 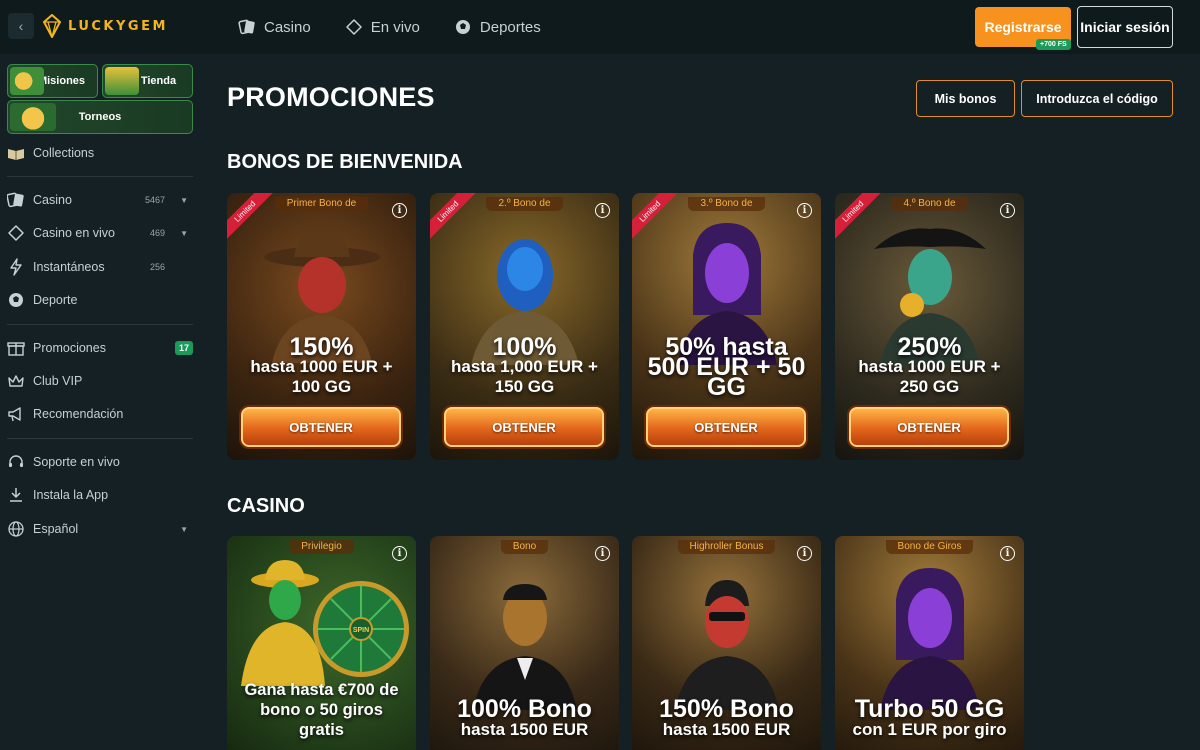 I want to click on promo-line-1: 150% Bono, so click(x=726, y=709).